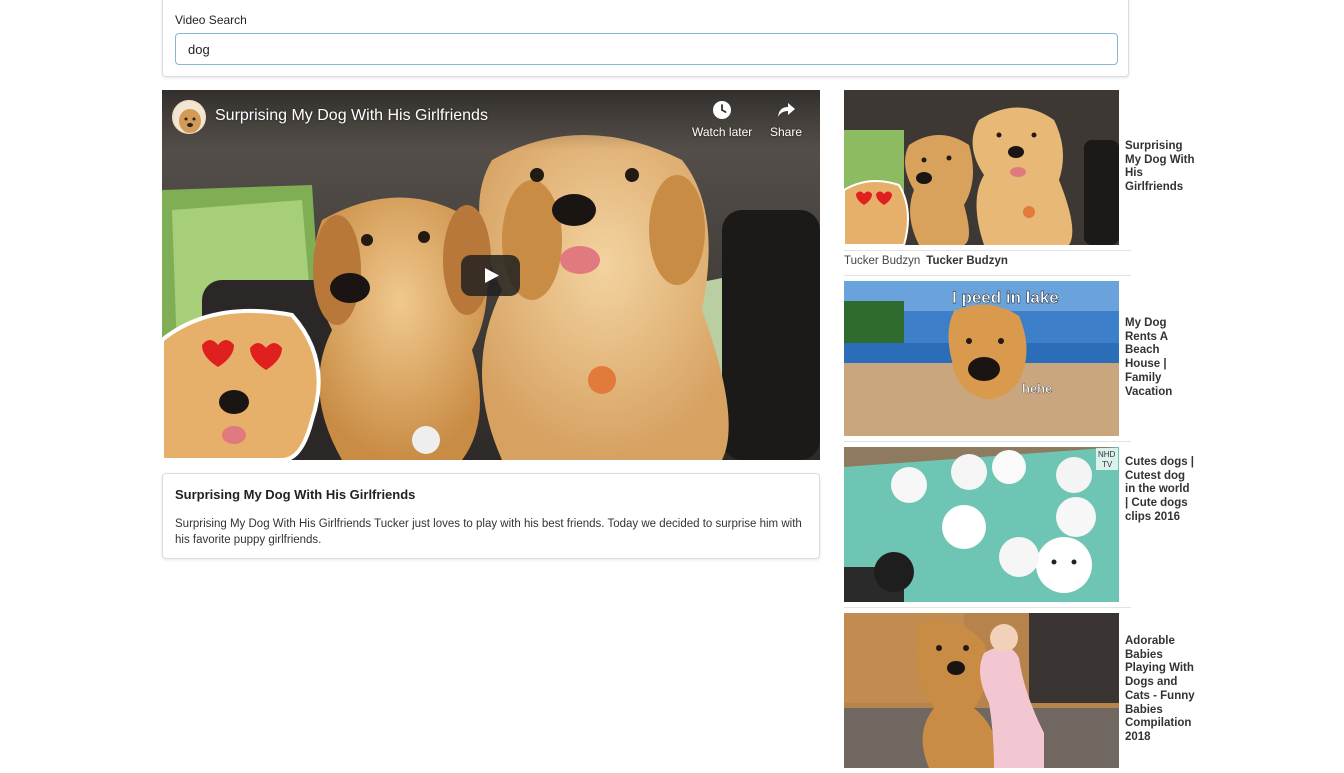  What do you see at coordinates (295, 494) in the screenshot?
I see `video-detail-title: Surprising My Dog With His Girlfriends` at bounding box center [295, 494].